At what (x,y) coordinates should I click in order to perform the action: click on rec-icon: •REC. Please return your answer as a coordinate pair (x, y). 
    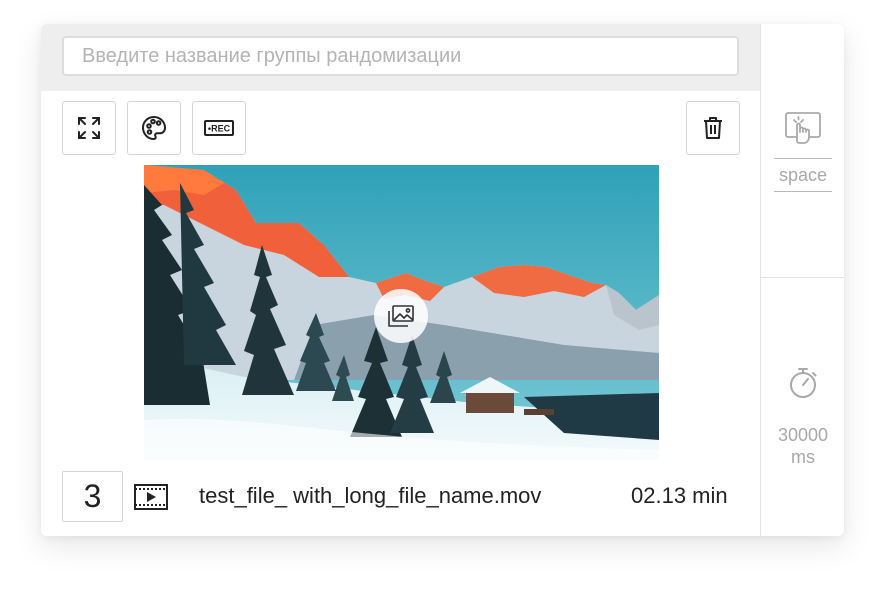
    Looking at the image, I should click on (219, 128).